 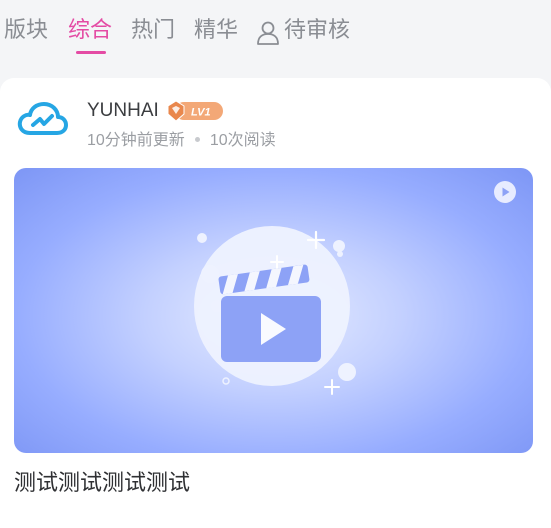 What do you see at coordinates (251, 139) in the screenshot?
I see `reads-label: 次阅读` at bounding box center [251, 139].